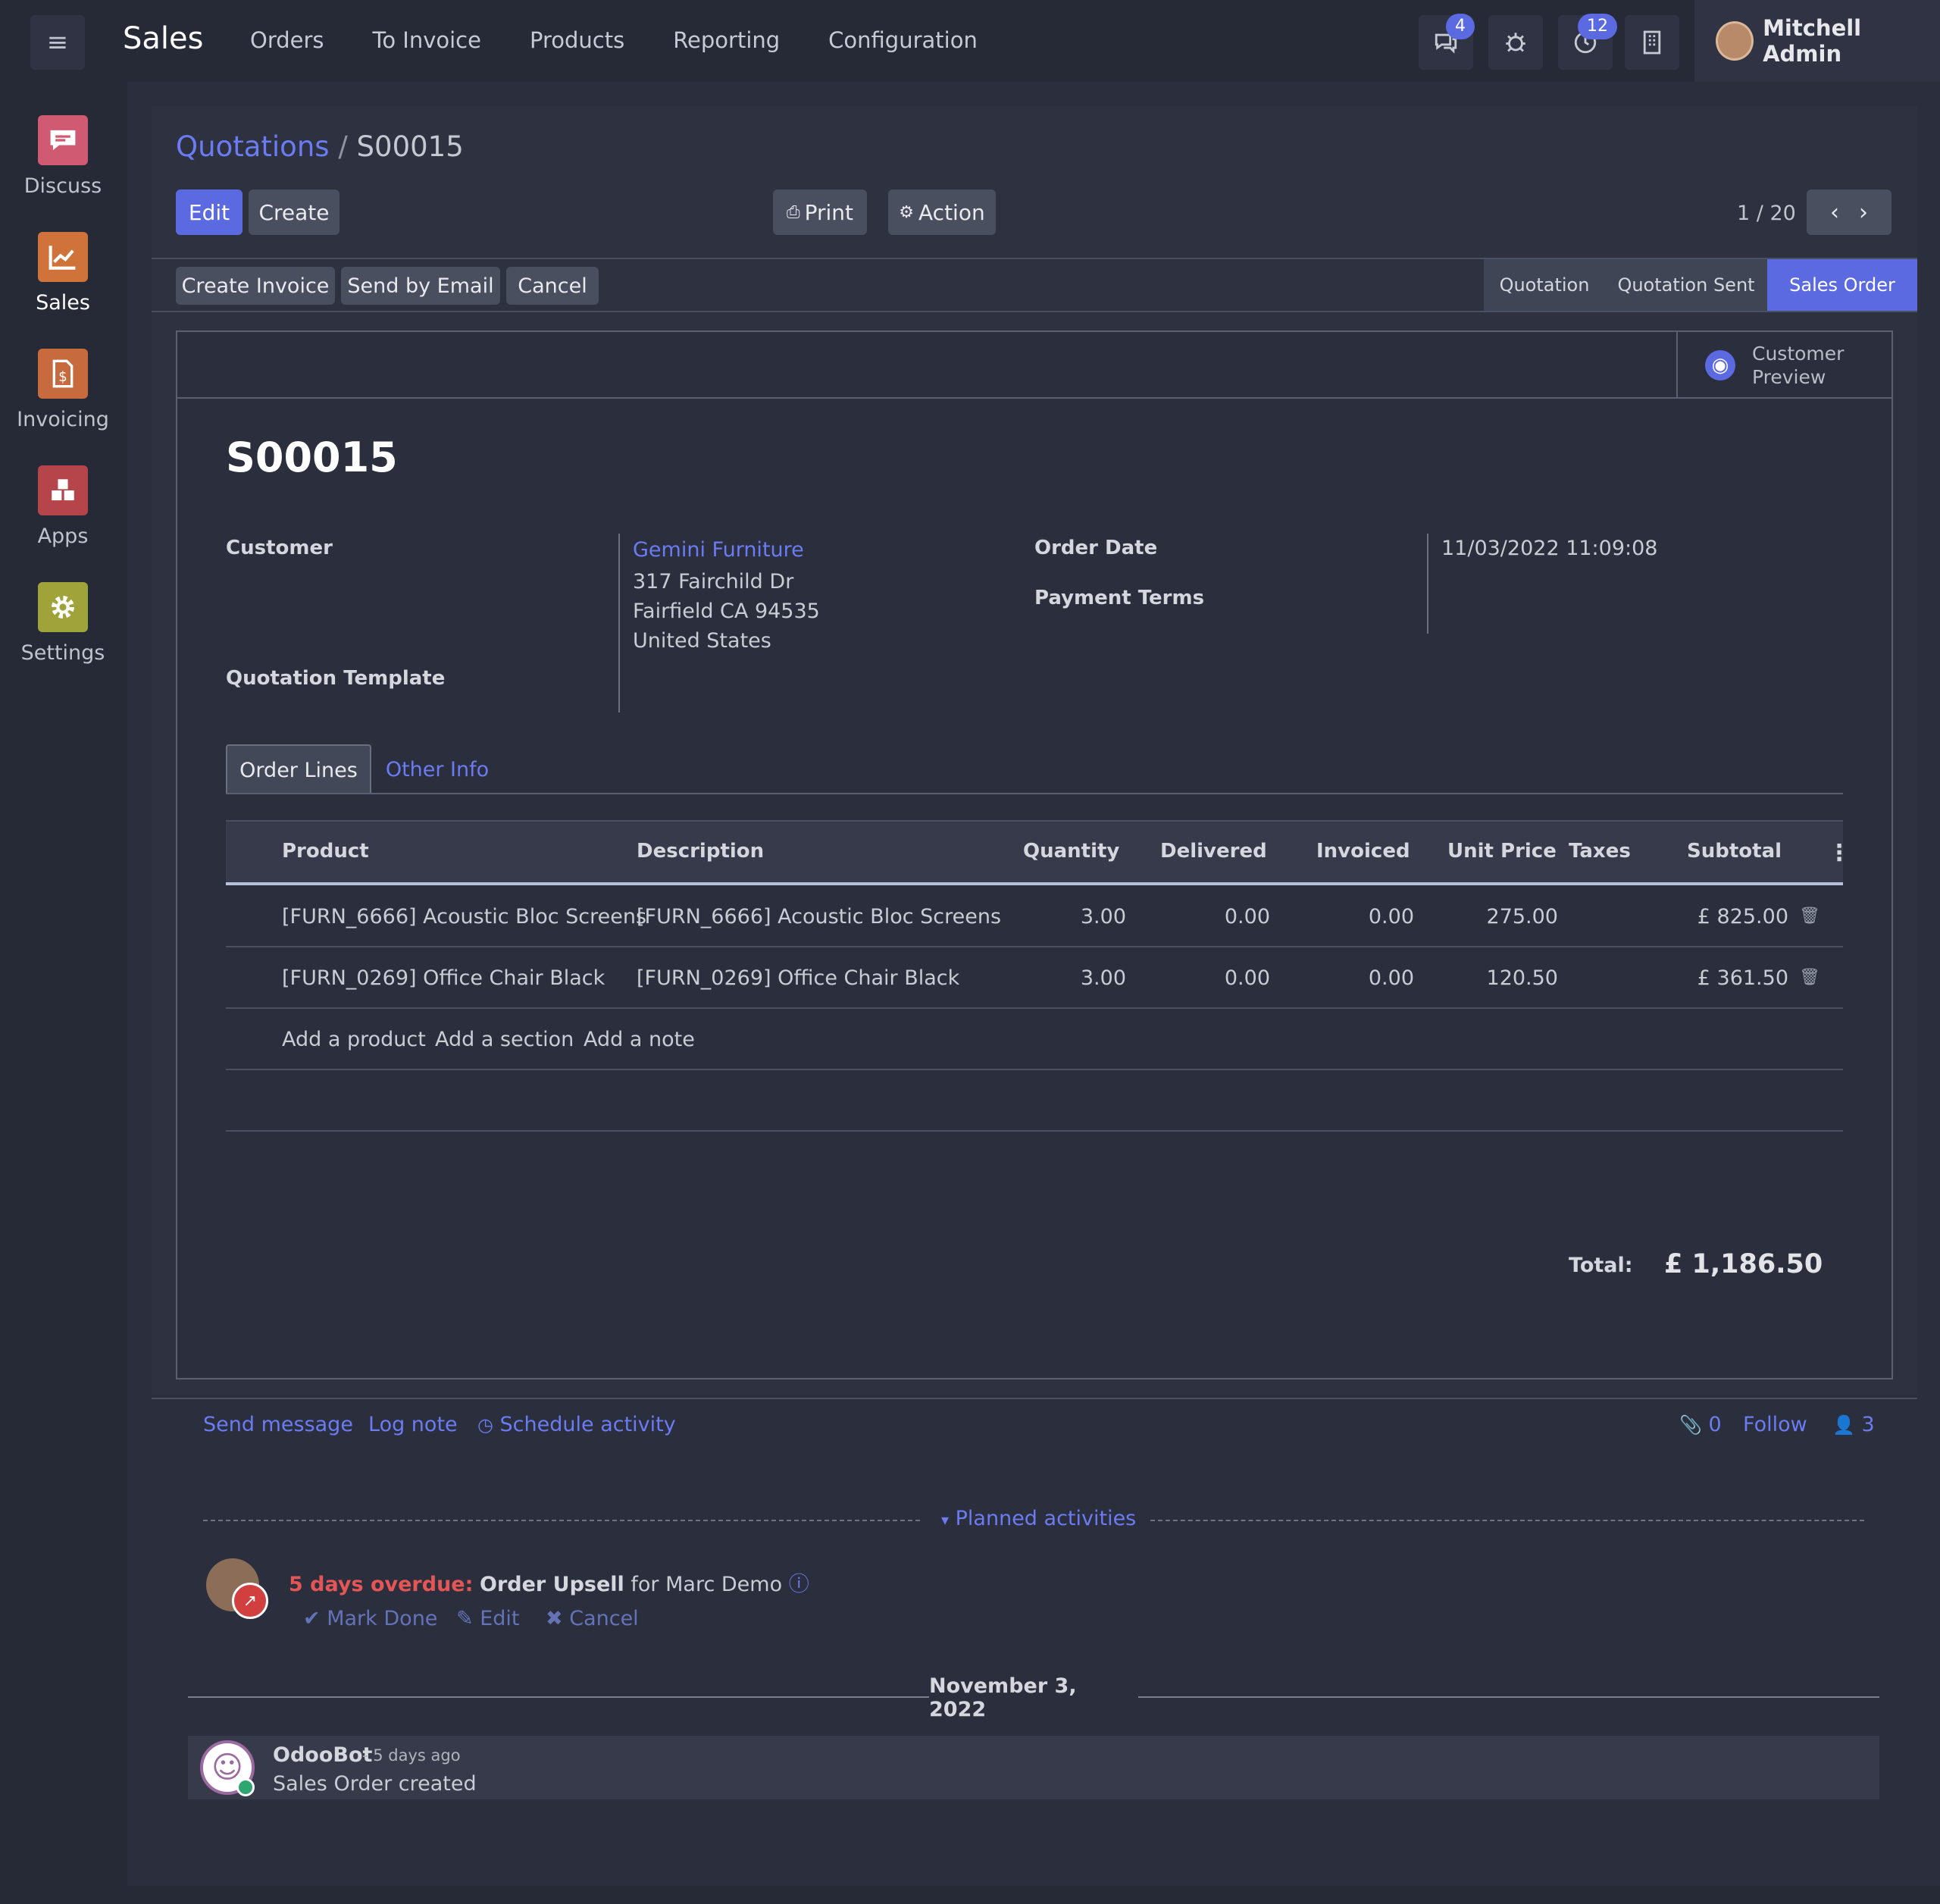 Image resolution: width=1940 pixels, height=1904 pixels. I want to click on column-product: Product, so click(325, 851).